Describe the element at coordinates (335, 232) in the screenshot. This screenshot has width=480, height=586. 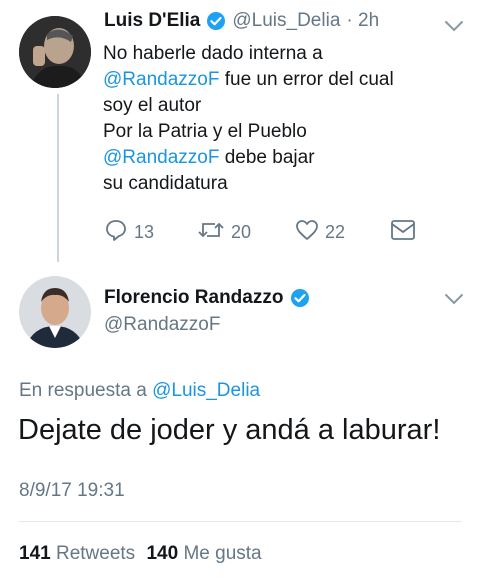
I see `like-count: 22` at that location.